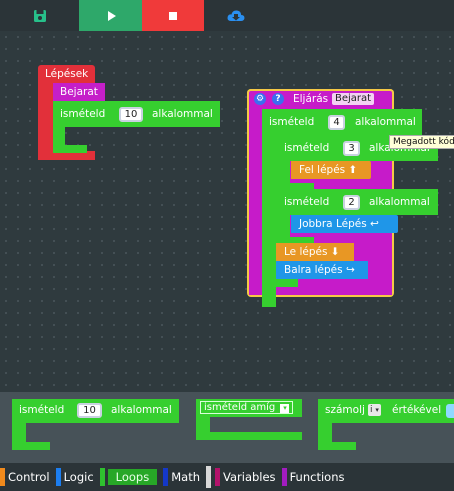 The image size is (454, 491). What do you see at coordinates (78, 477) in the screenshot?
I see `category-label: Logic` at bounding box center [78, 477].